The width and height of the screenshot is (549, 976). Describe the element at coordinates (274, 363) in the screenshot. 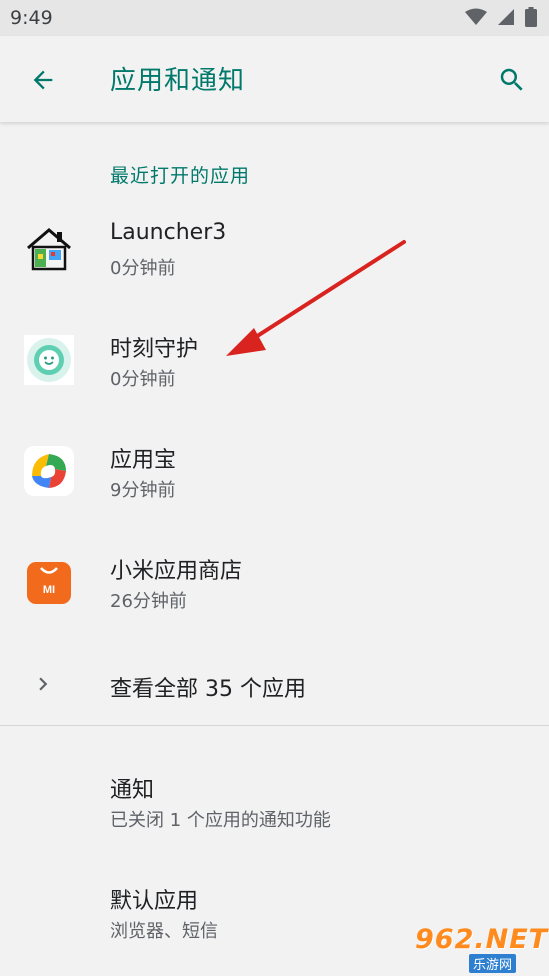

I see `app-row-guardian: 时刻守护 0分钟前` at that location.